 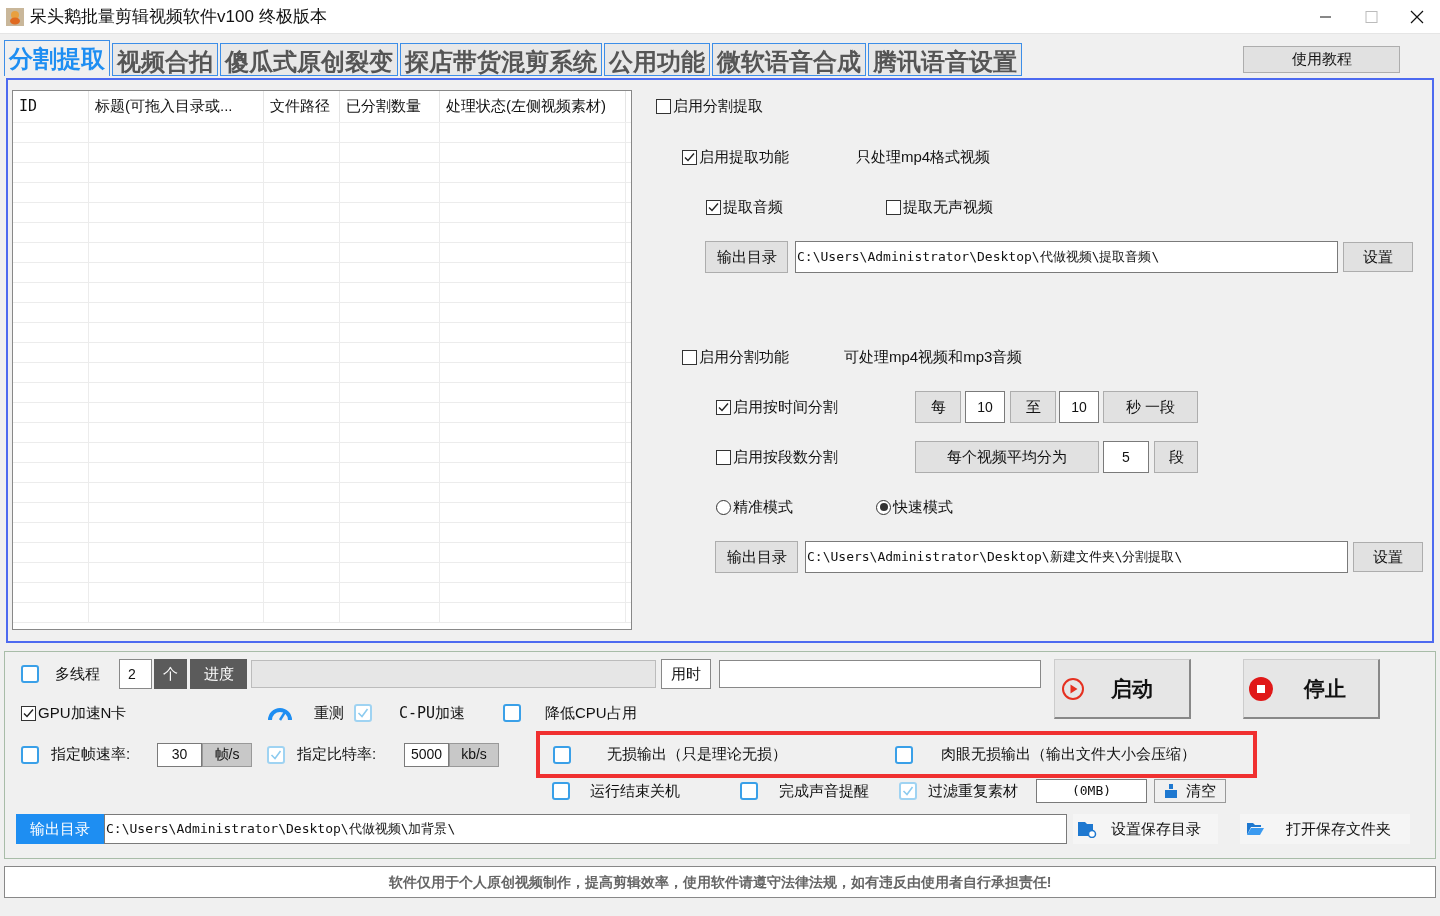 I want to click on tab: 傻瓜式原创裂变, so click(x=309, y=59).